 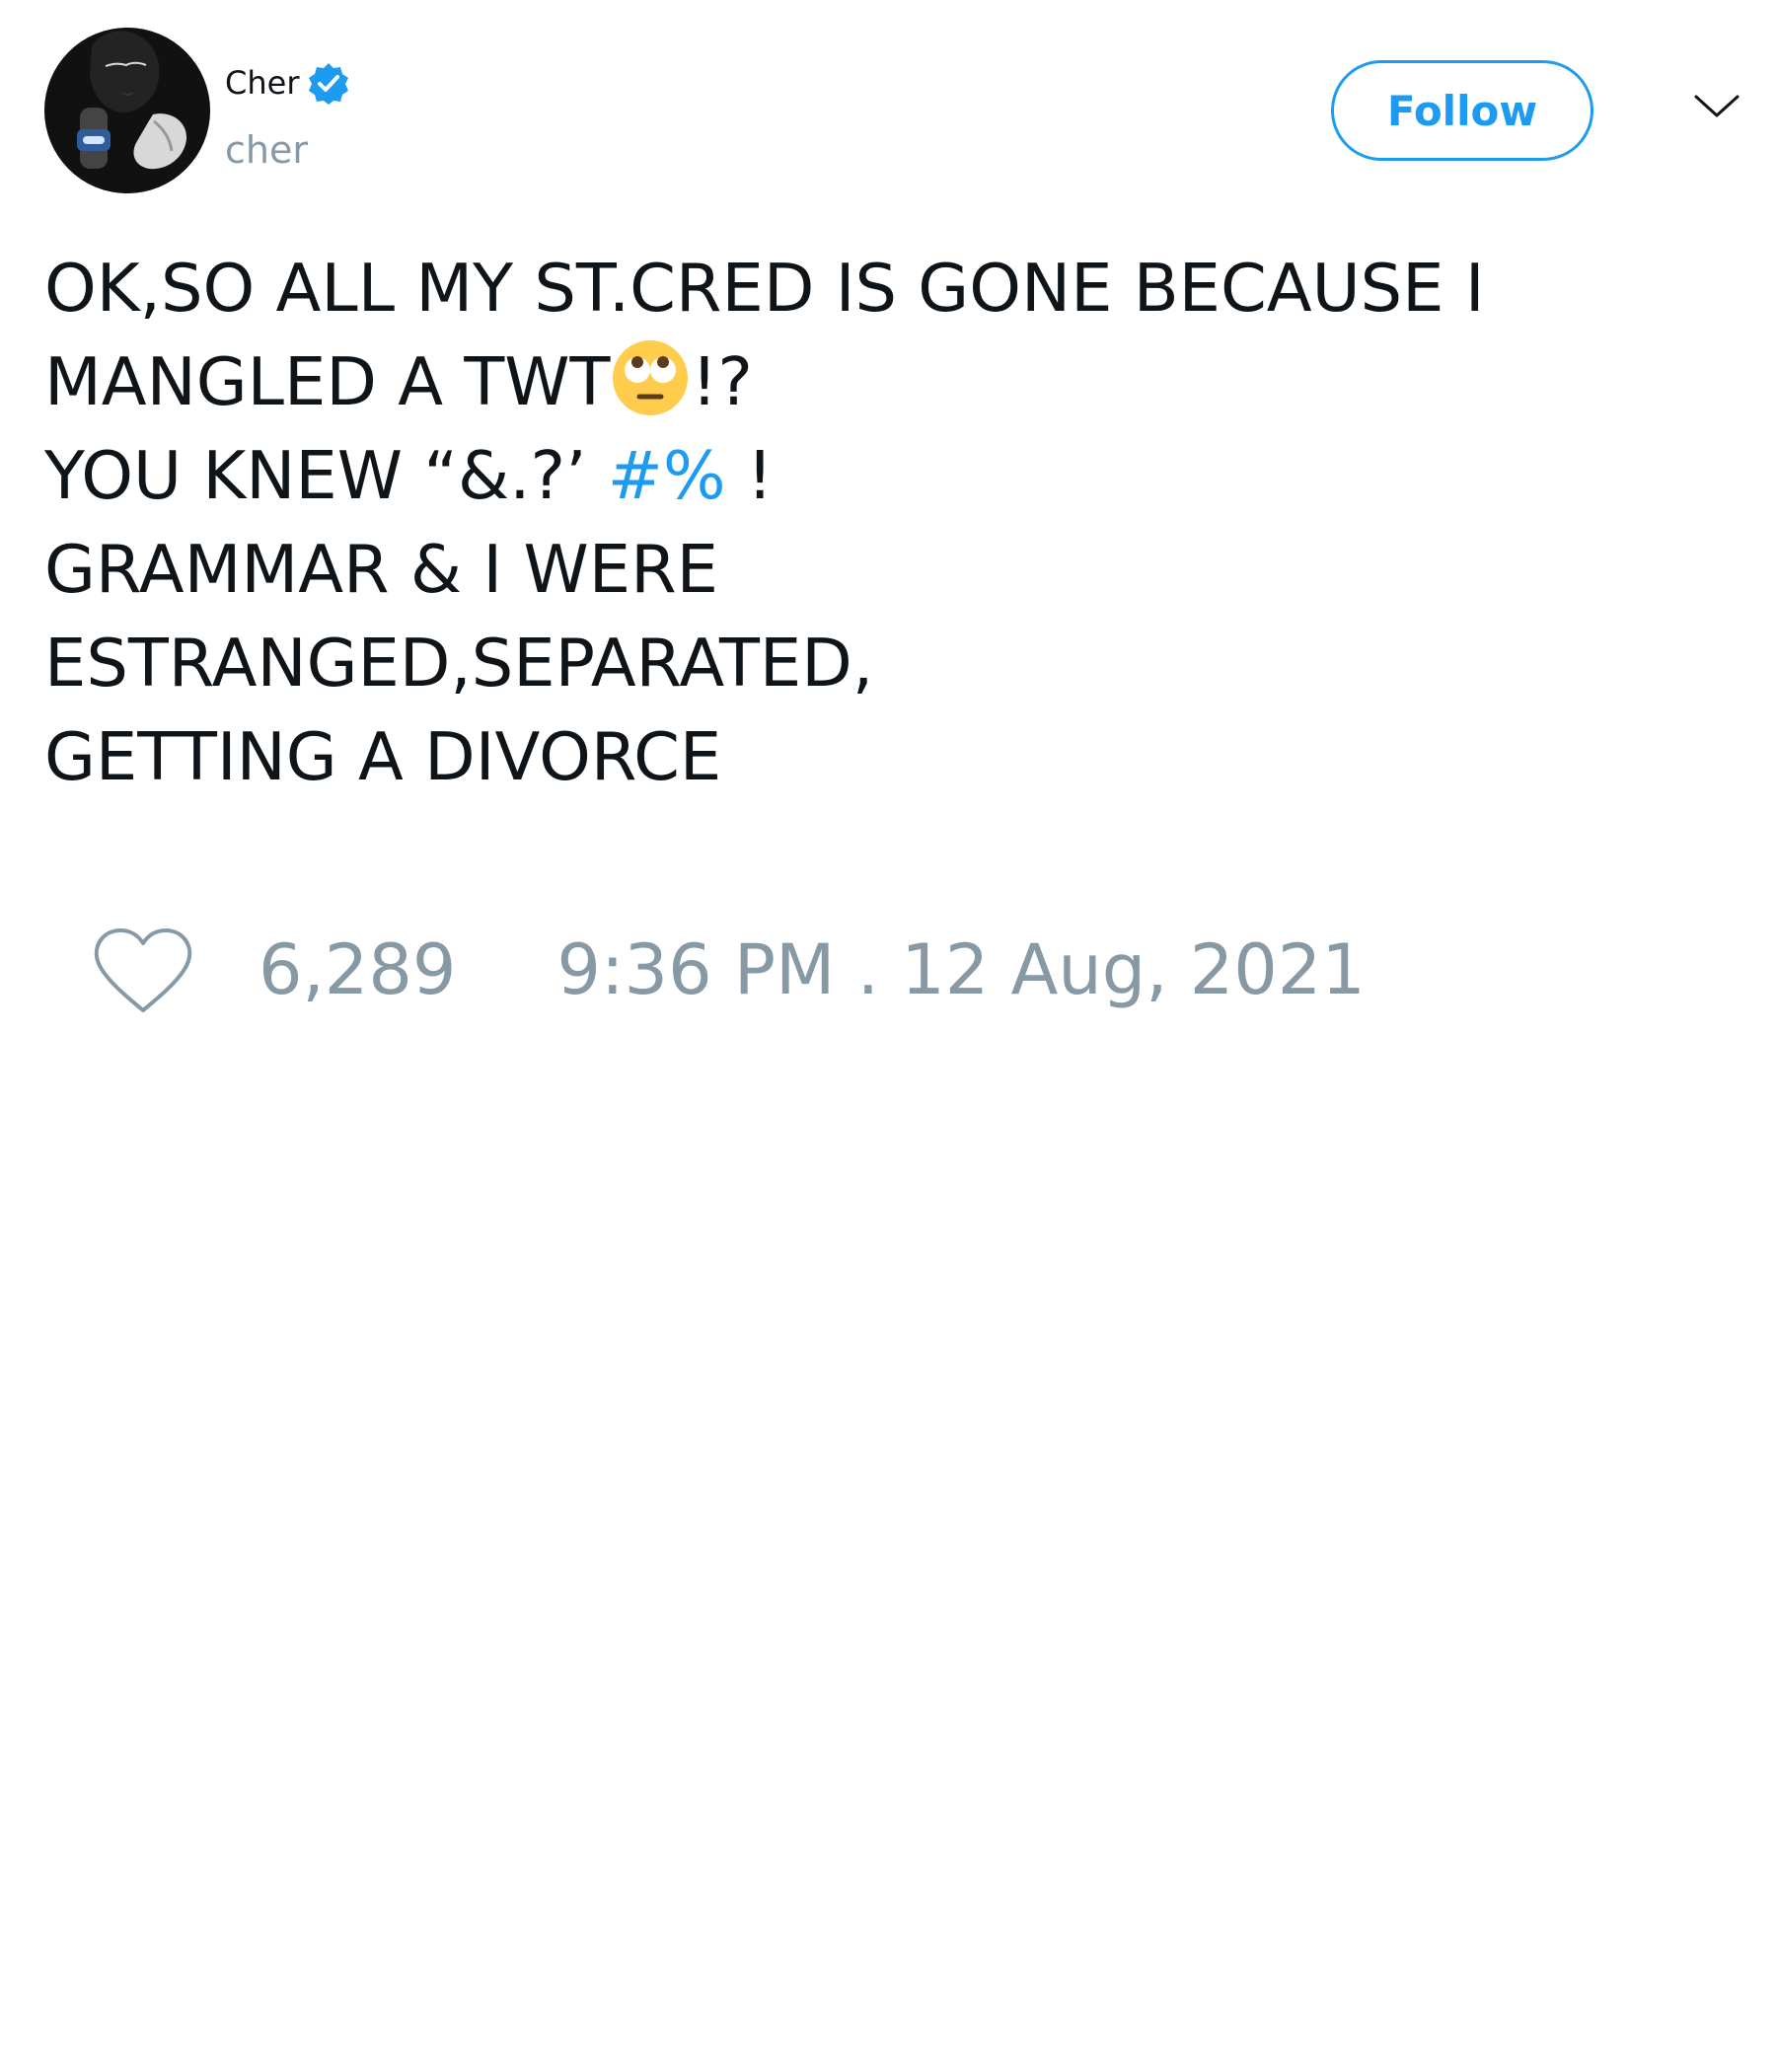 What do you see at coordinates (651, 378) in the screenshot?
I see `face-with-rolling-eyes-icon` at bounding box center [651, 378].